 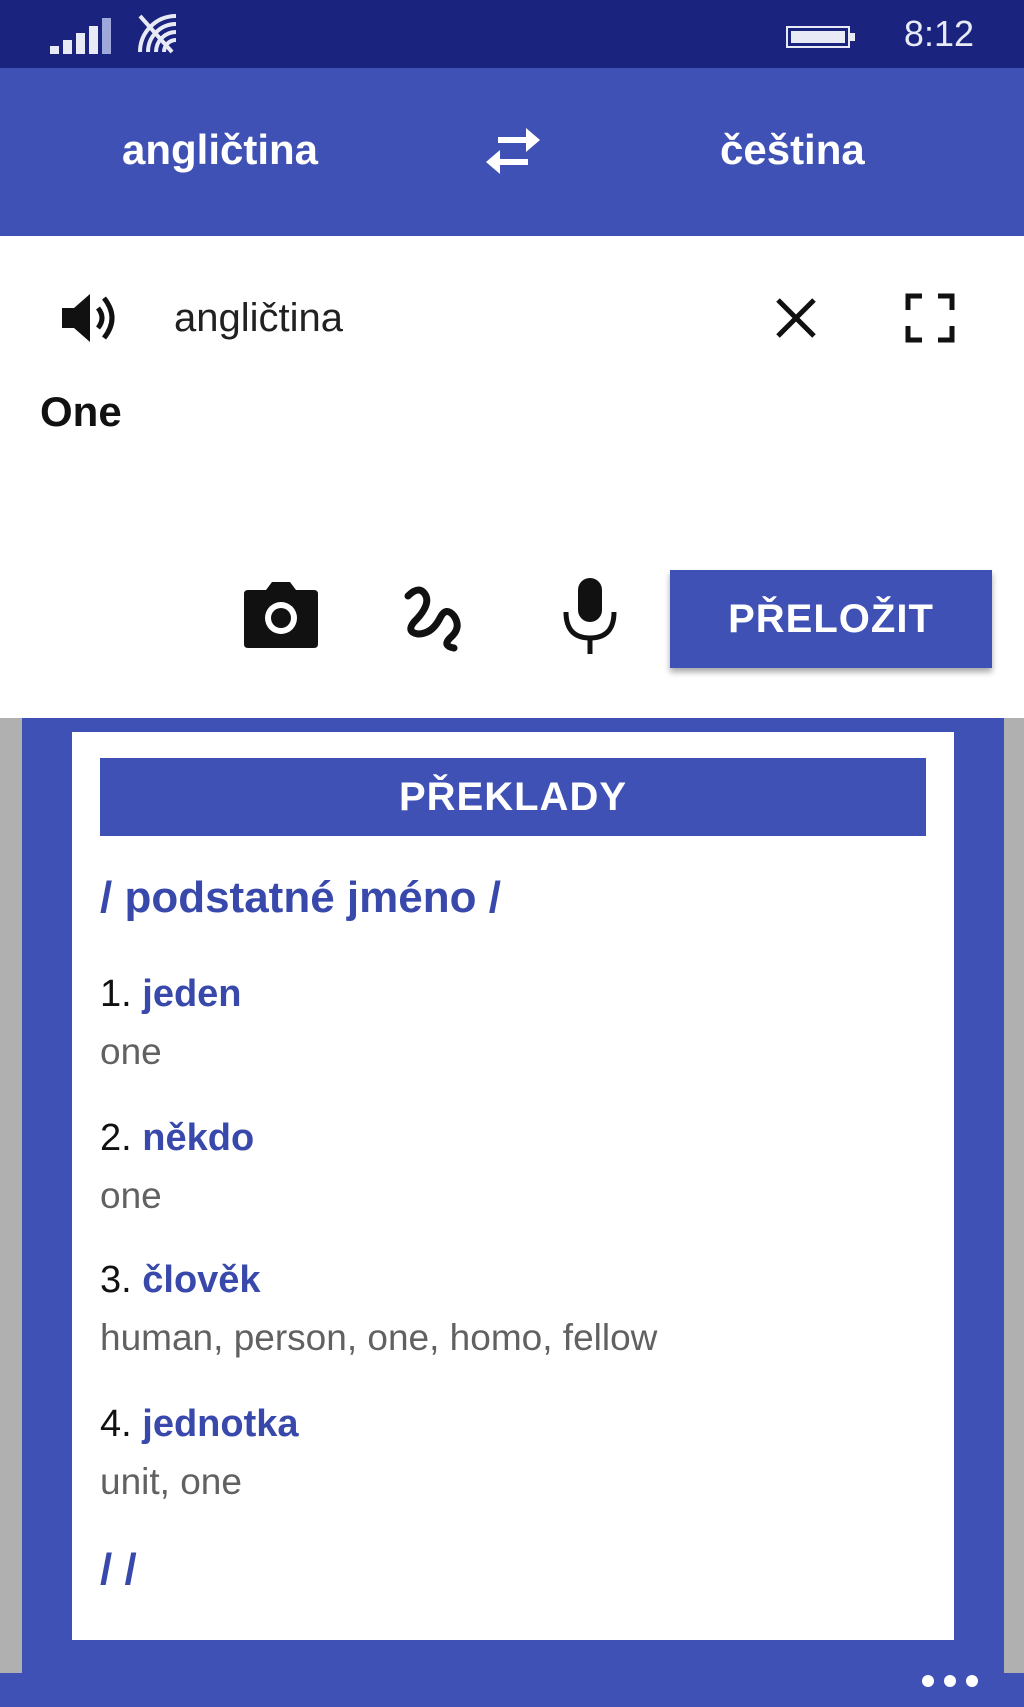 I want to click on status-time: 8:12, so click(x=938, y=33).